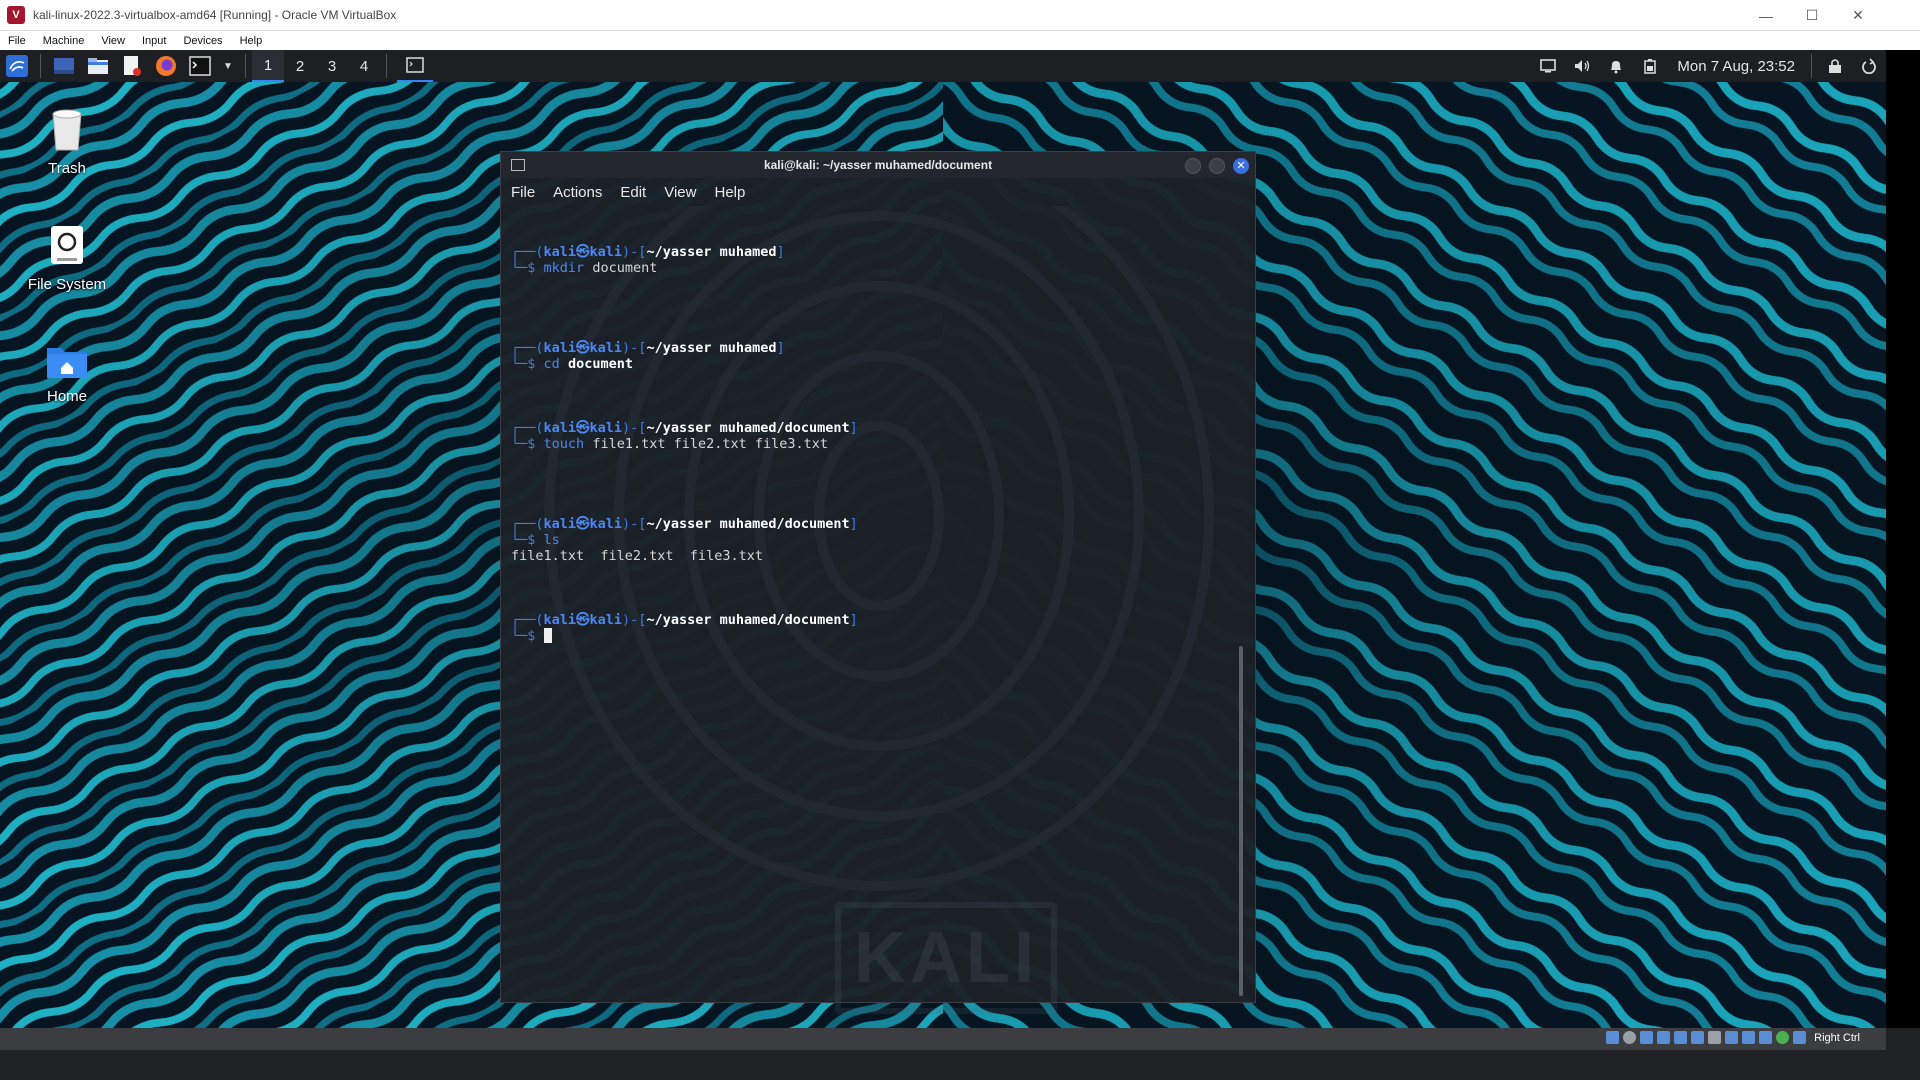  What do you see at coordinates (564, 268) in the screenshot?
I see `command-name: mkdir` at bounding box center [564, 268].